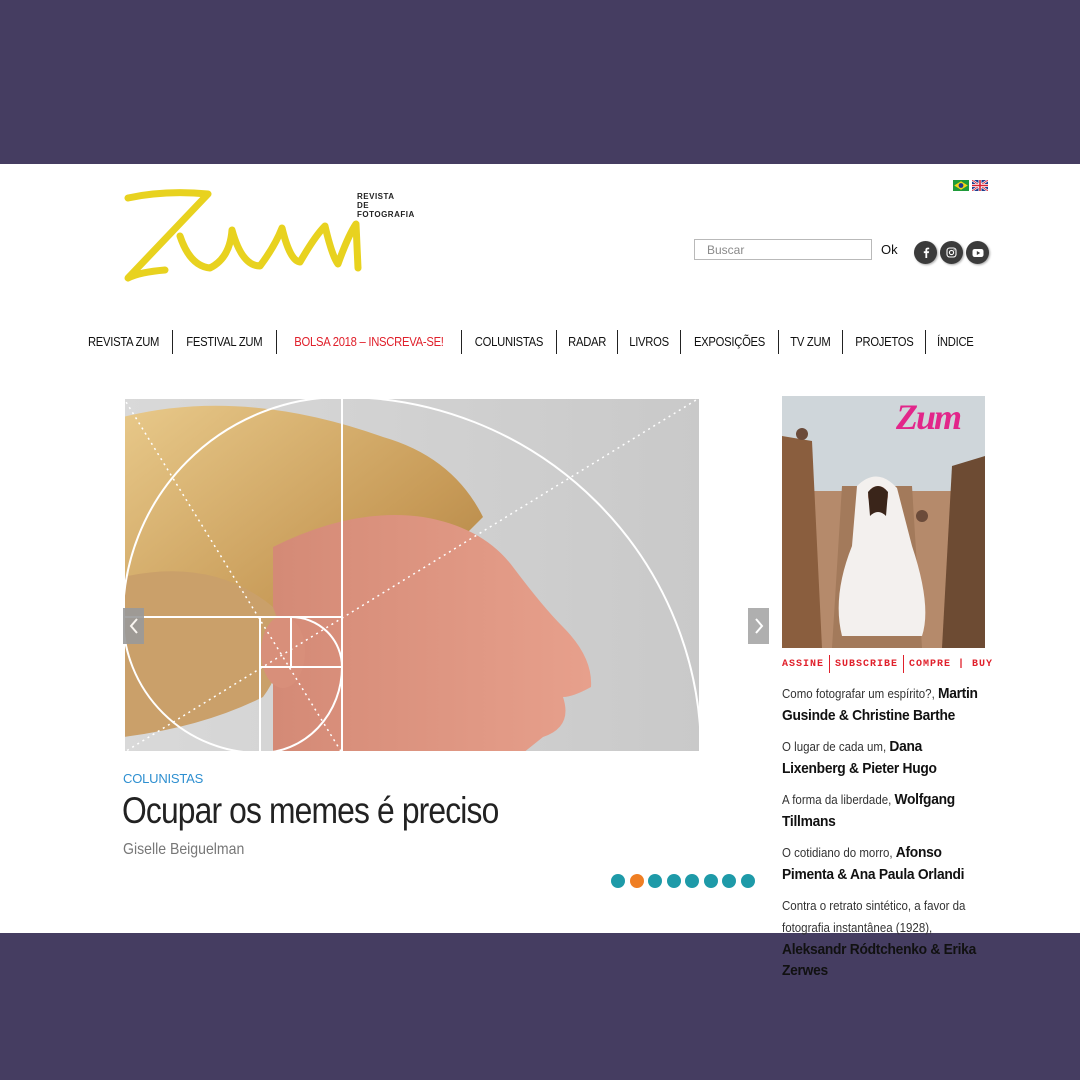  Describe the element at coordinates (369, 342) in the screenshot. I see `nav-bolsa-2018: BOLSA 2018 – INSCREVA-SE!` at that location.